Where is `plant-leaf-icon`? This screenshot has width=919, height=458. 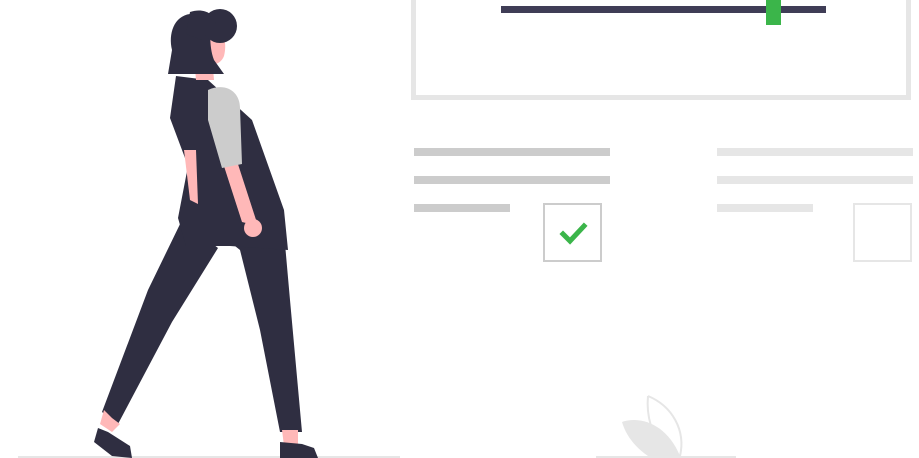 plant-leaf-icon is located at coordinates (652, 426).